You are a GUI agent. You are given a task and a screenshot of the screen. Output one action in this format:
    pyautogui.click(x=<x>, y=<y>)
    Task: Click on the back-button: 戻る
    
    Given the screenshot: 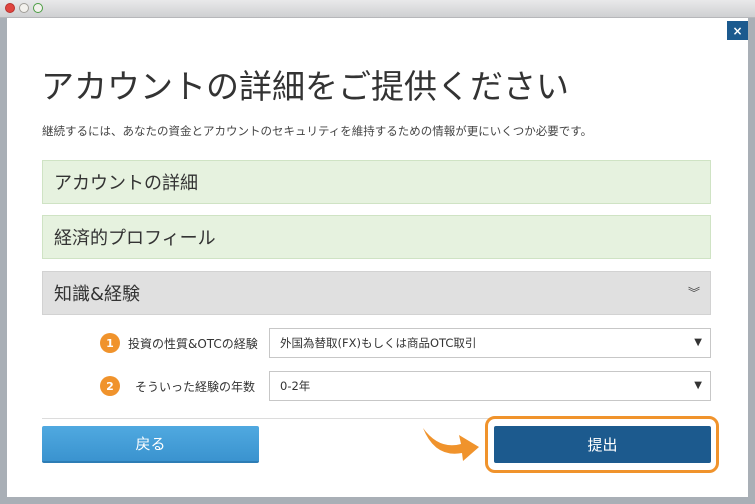 What is the action you would take?
    pyautogui.click(x=150, y=444)
    